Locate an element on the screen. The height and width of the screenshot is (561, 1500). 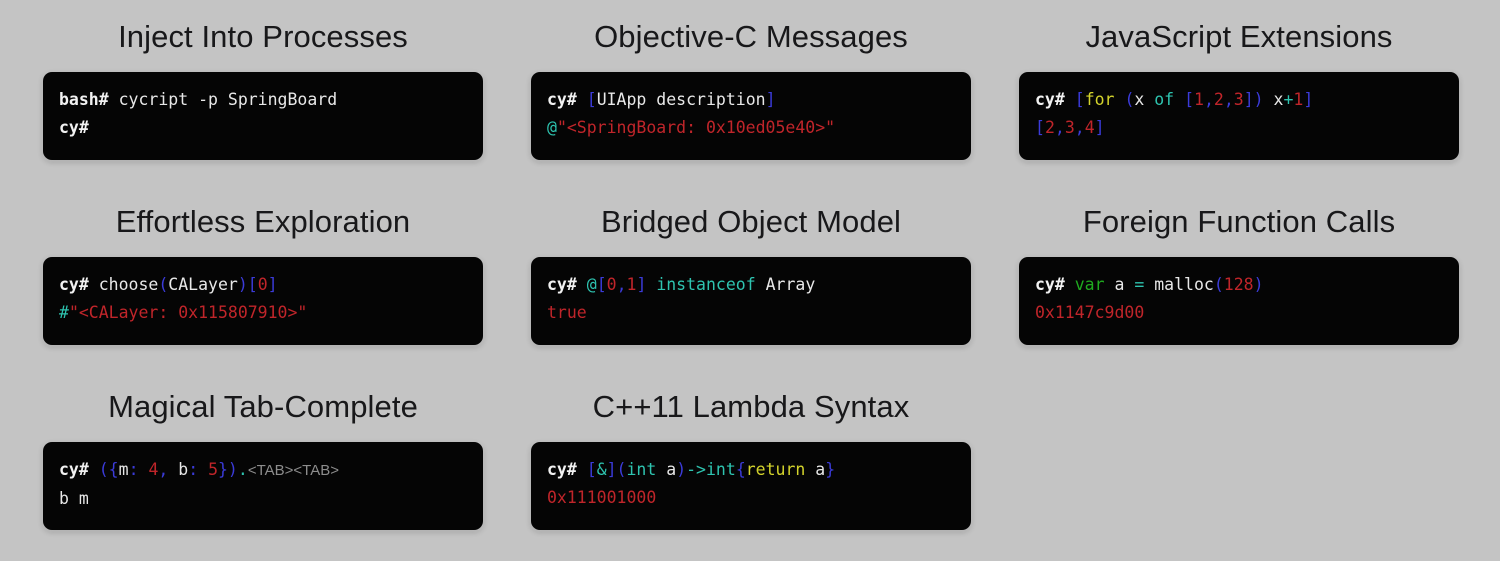
code-token: CALayer is located at coordinates (203, 284).